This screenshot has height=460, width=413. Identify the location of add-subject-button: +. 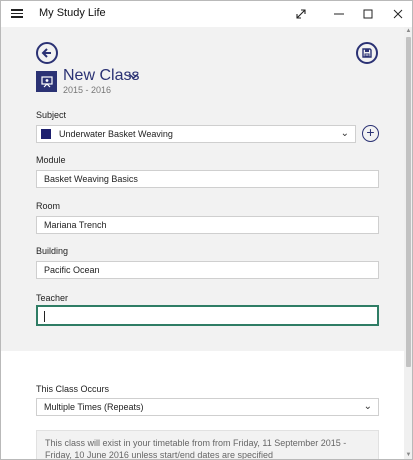
(370, 133).